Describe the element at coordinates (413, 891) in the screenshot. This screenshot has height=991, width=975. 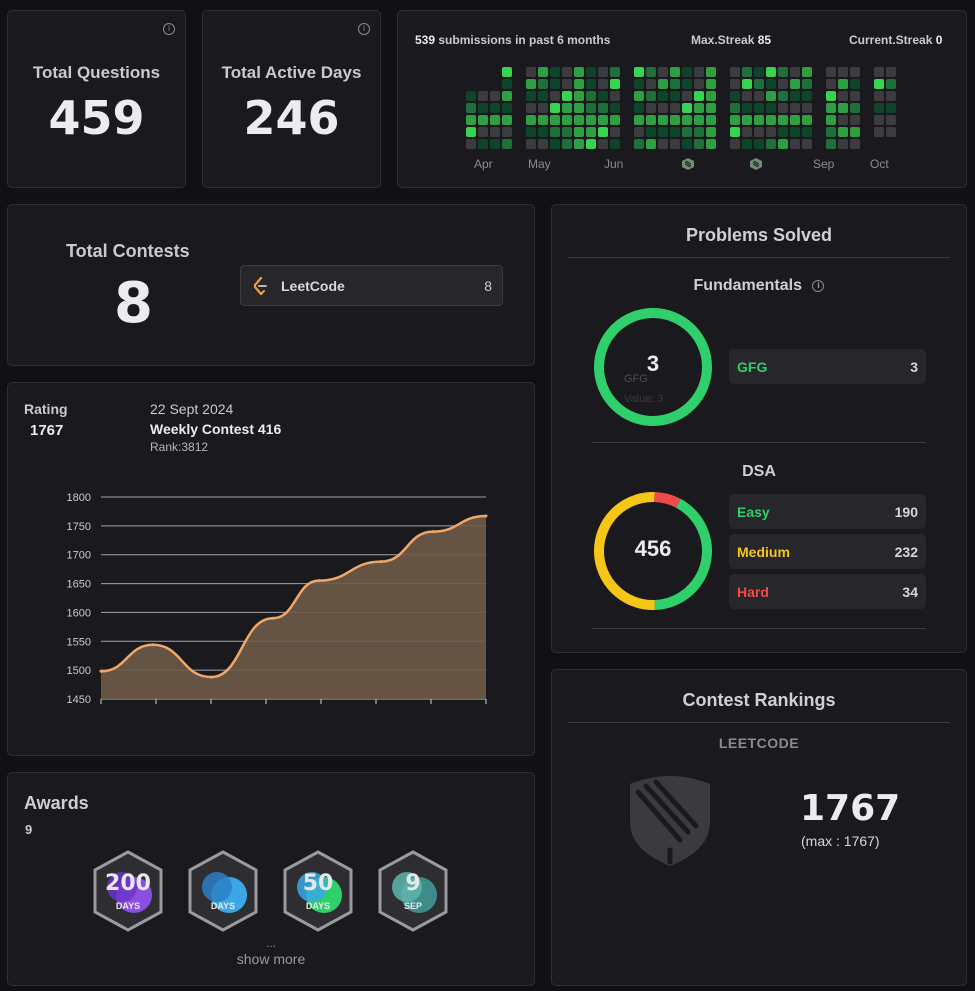
I see `sep-badge-icon: 9 SEP` at that location.